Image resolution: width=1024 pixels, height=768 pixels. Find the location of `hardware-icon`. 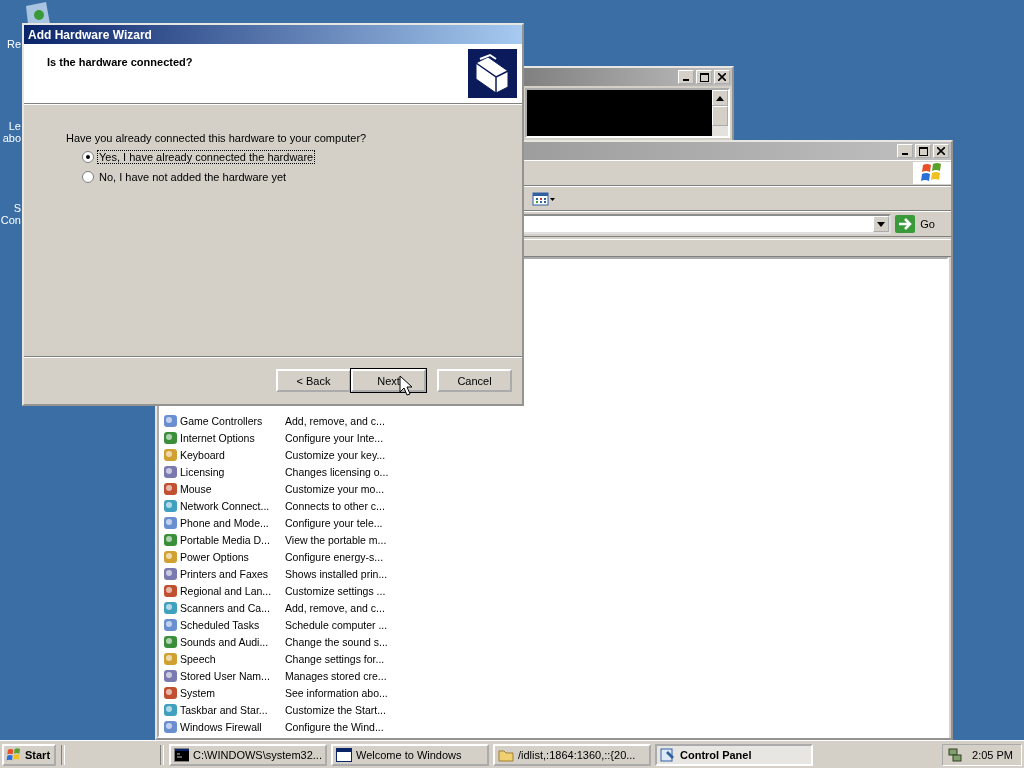

hardware-icon is located at coordinates (492, 73).